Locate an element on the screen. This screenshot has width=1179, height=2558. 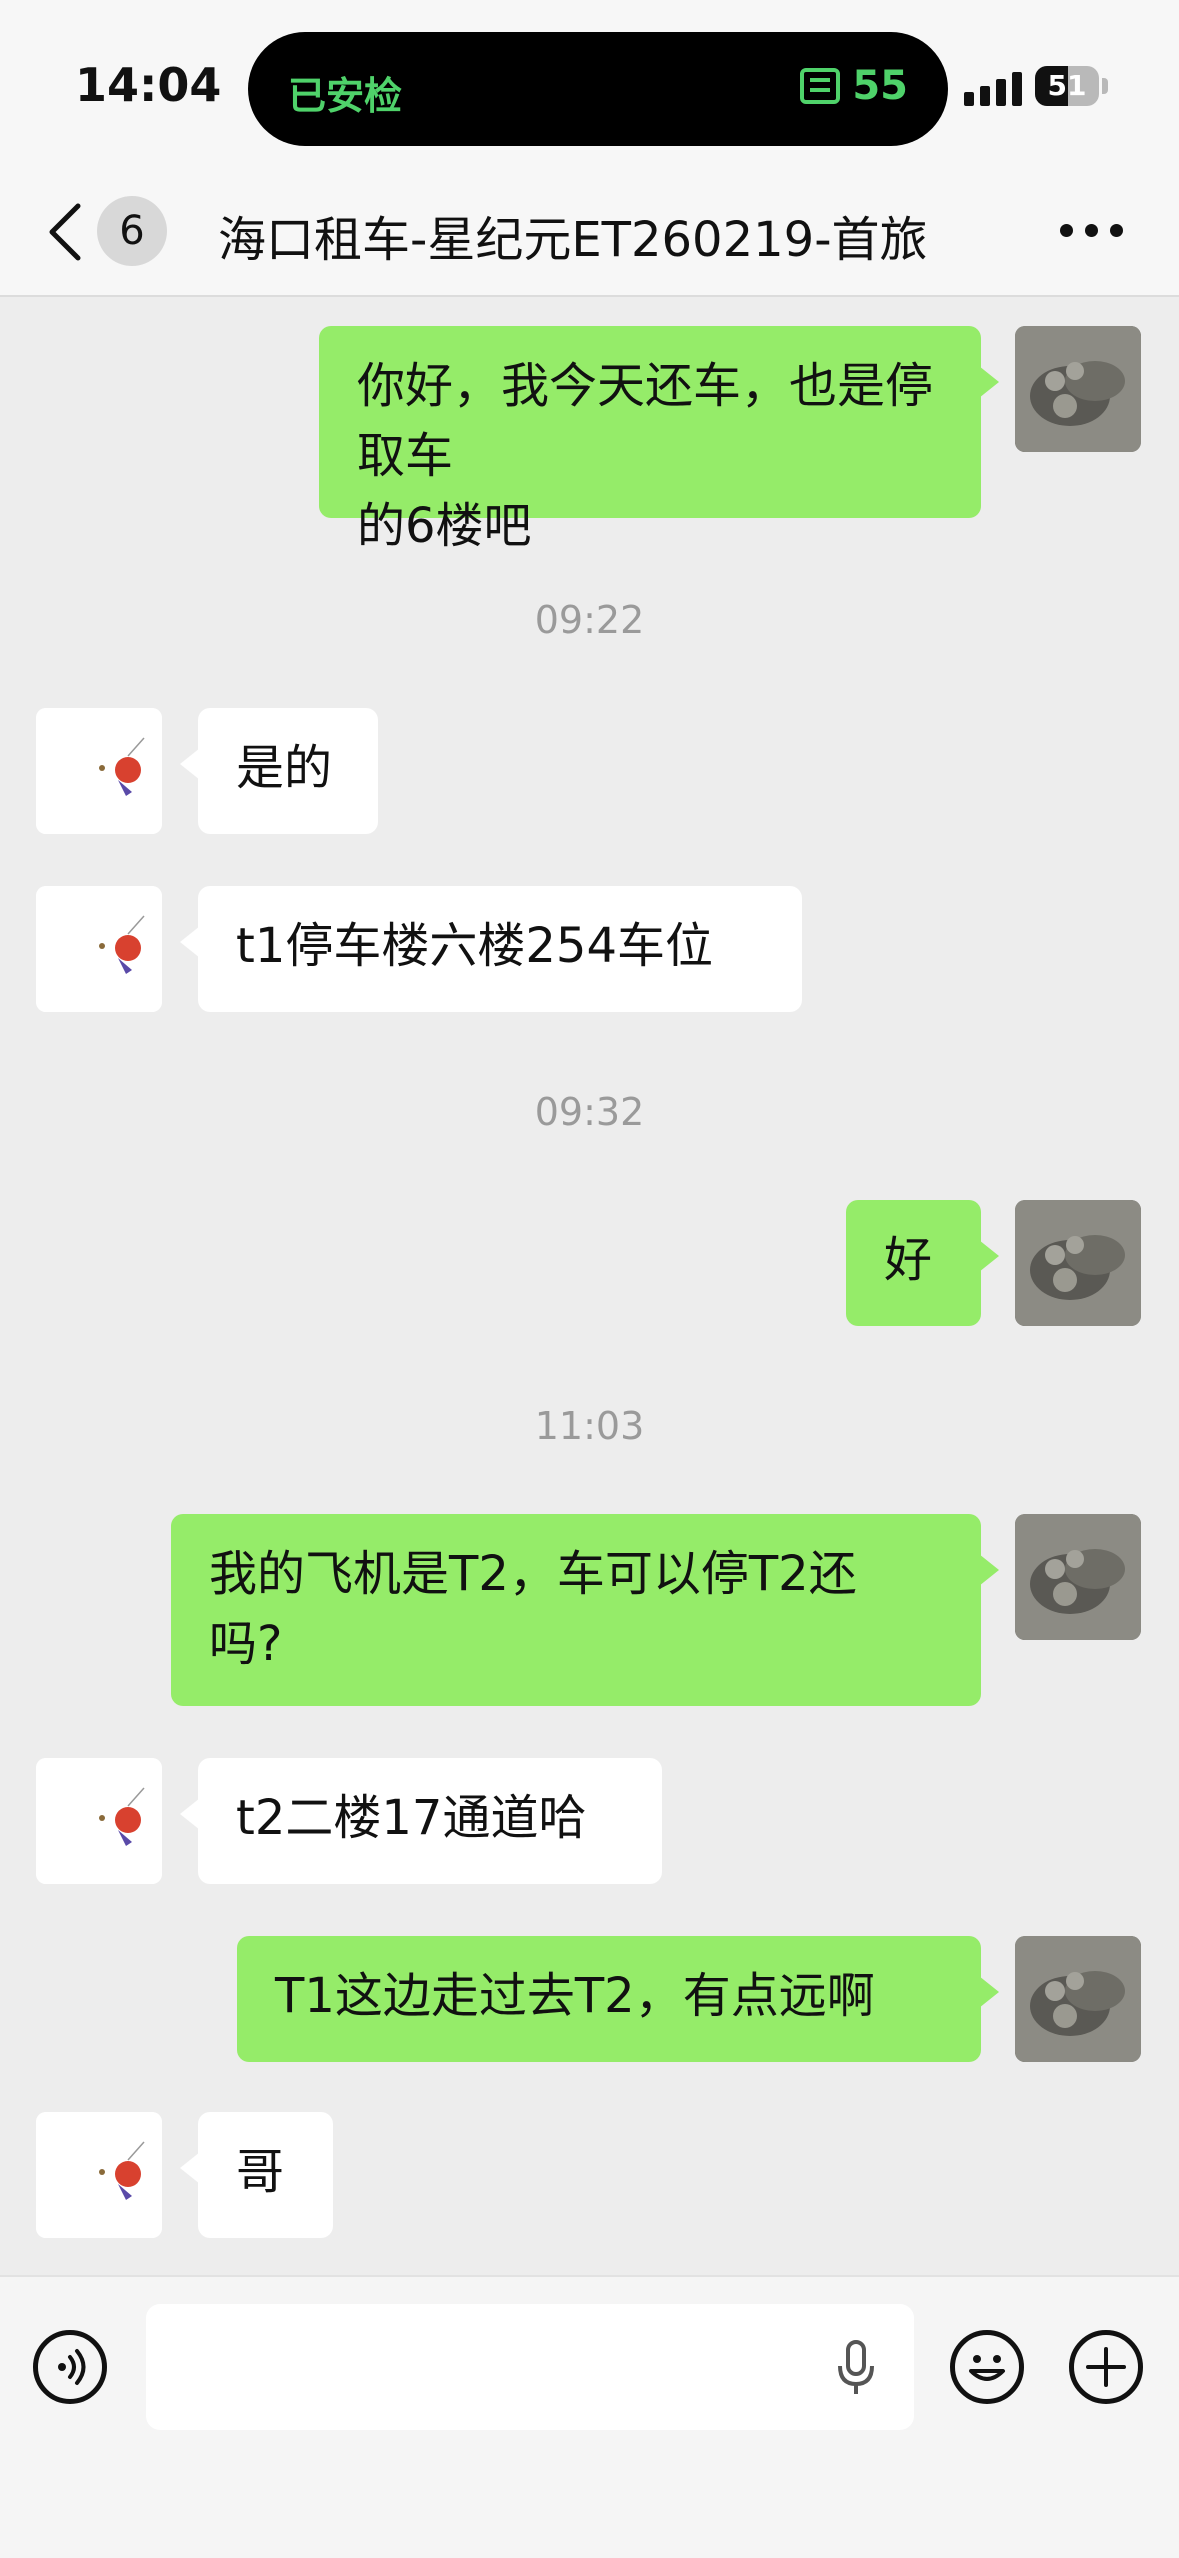
message-timestamp: 11:03 is located at coordinates (589, 1426).